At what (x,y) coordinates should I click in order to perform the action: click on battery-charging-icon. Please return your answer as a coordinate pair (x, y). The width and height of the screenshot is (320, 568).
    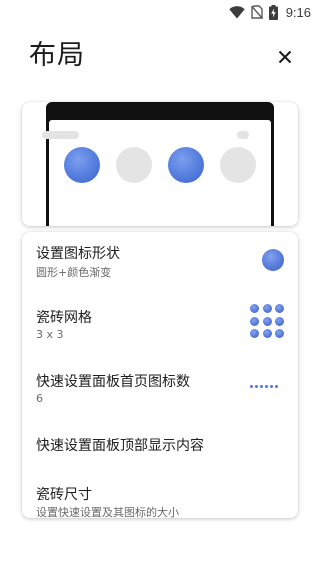
    Looking at the image, I should click on (273, 12).